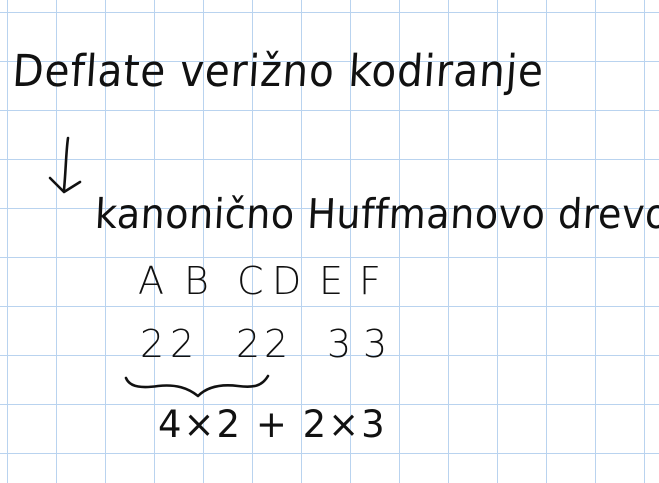 This screenshot has height=483, width=659. I want to click on code-length-f: 3, so click(375, 344).